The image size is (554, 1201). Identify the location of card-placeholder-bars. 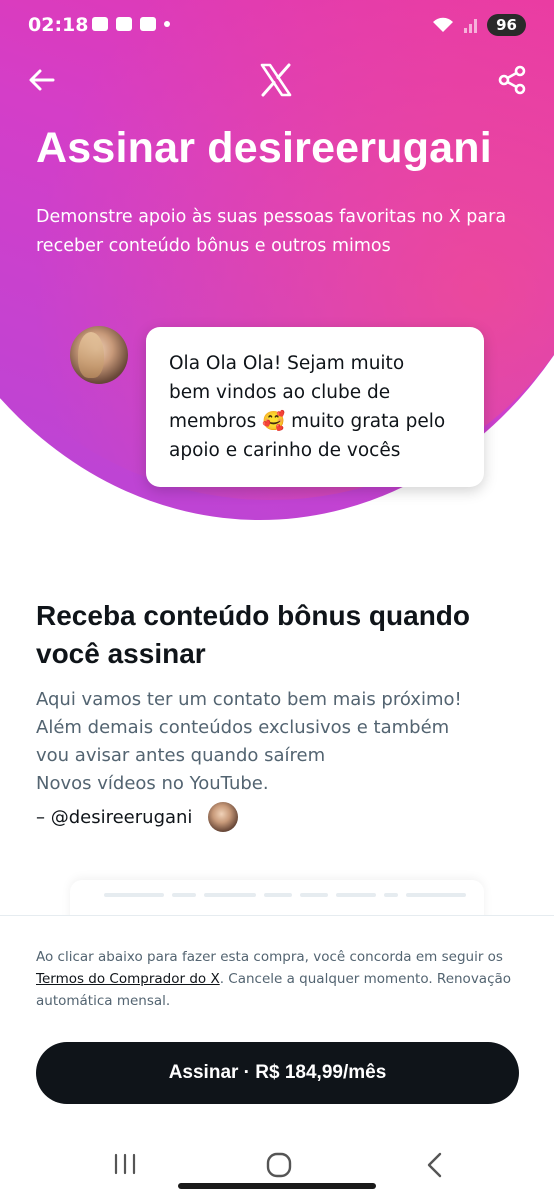
(285, 895).